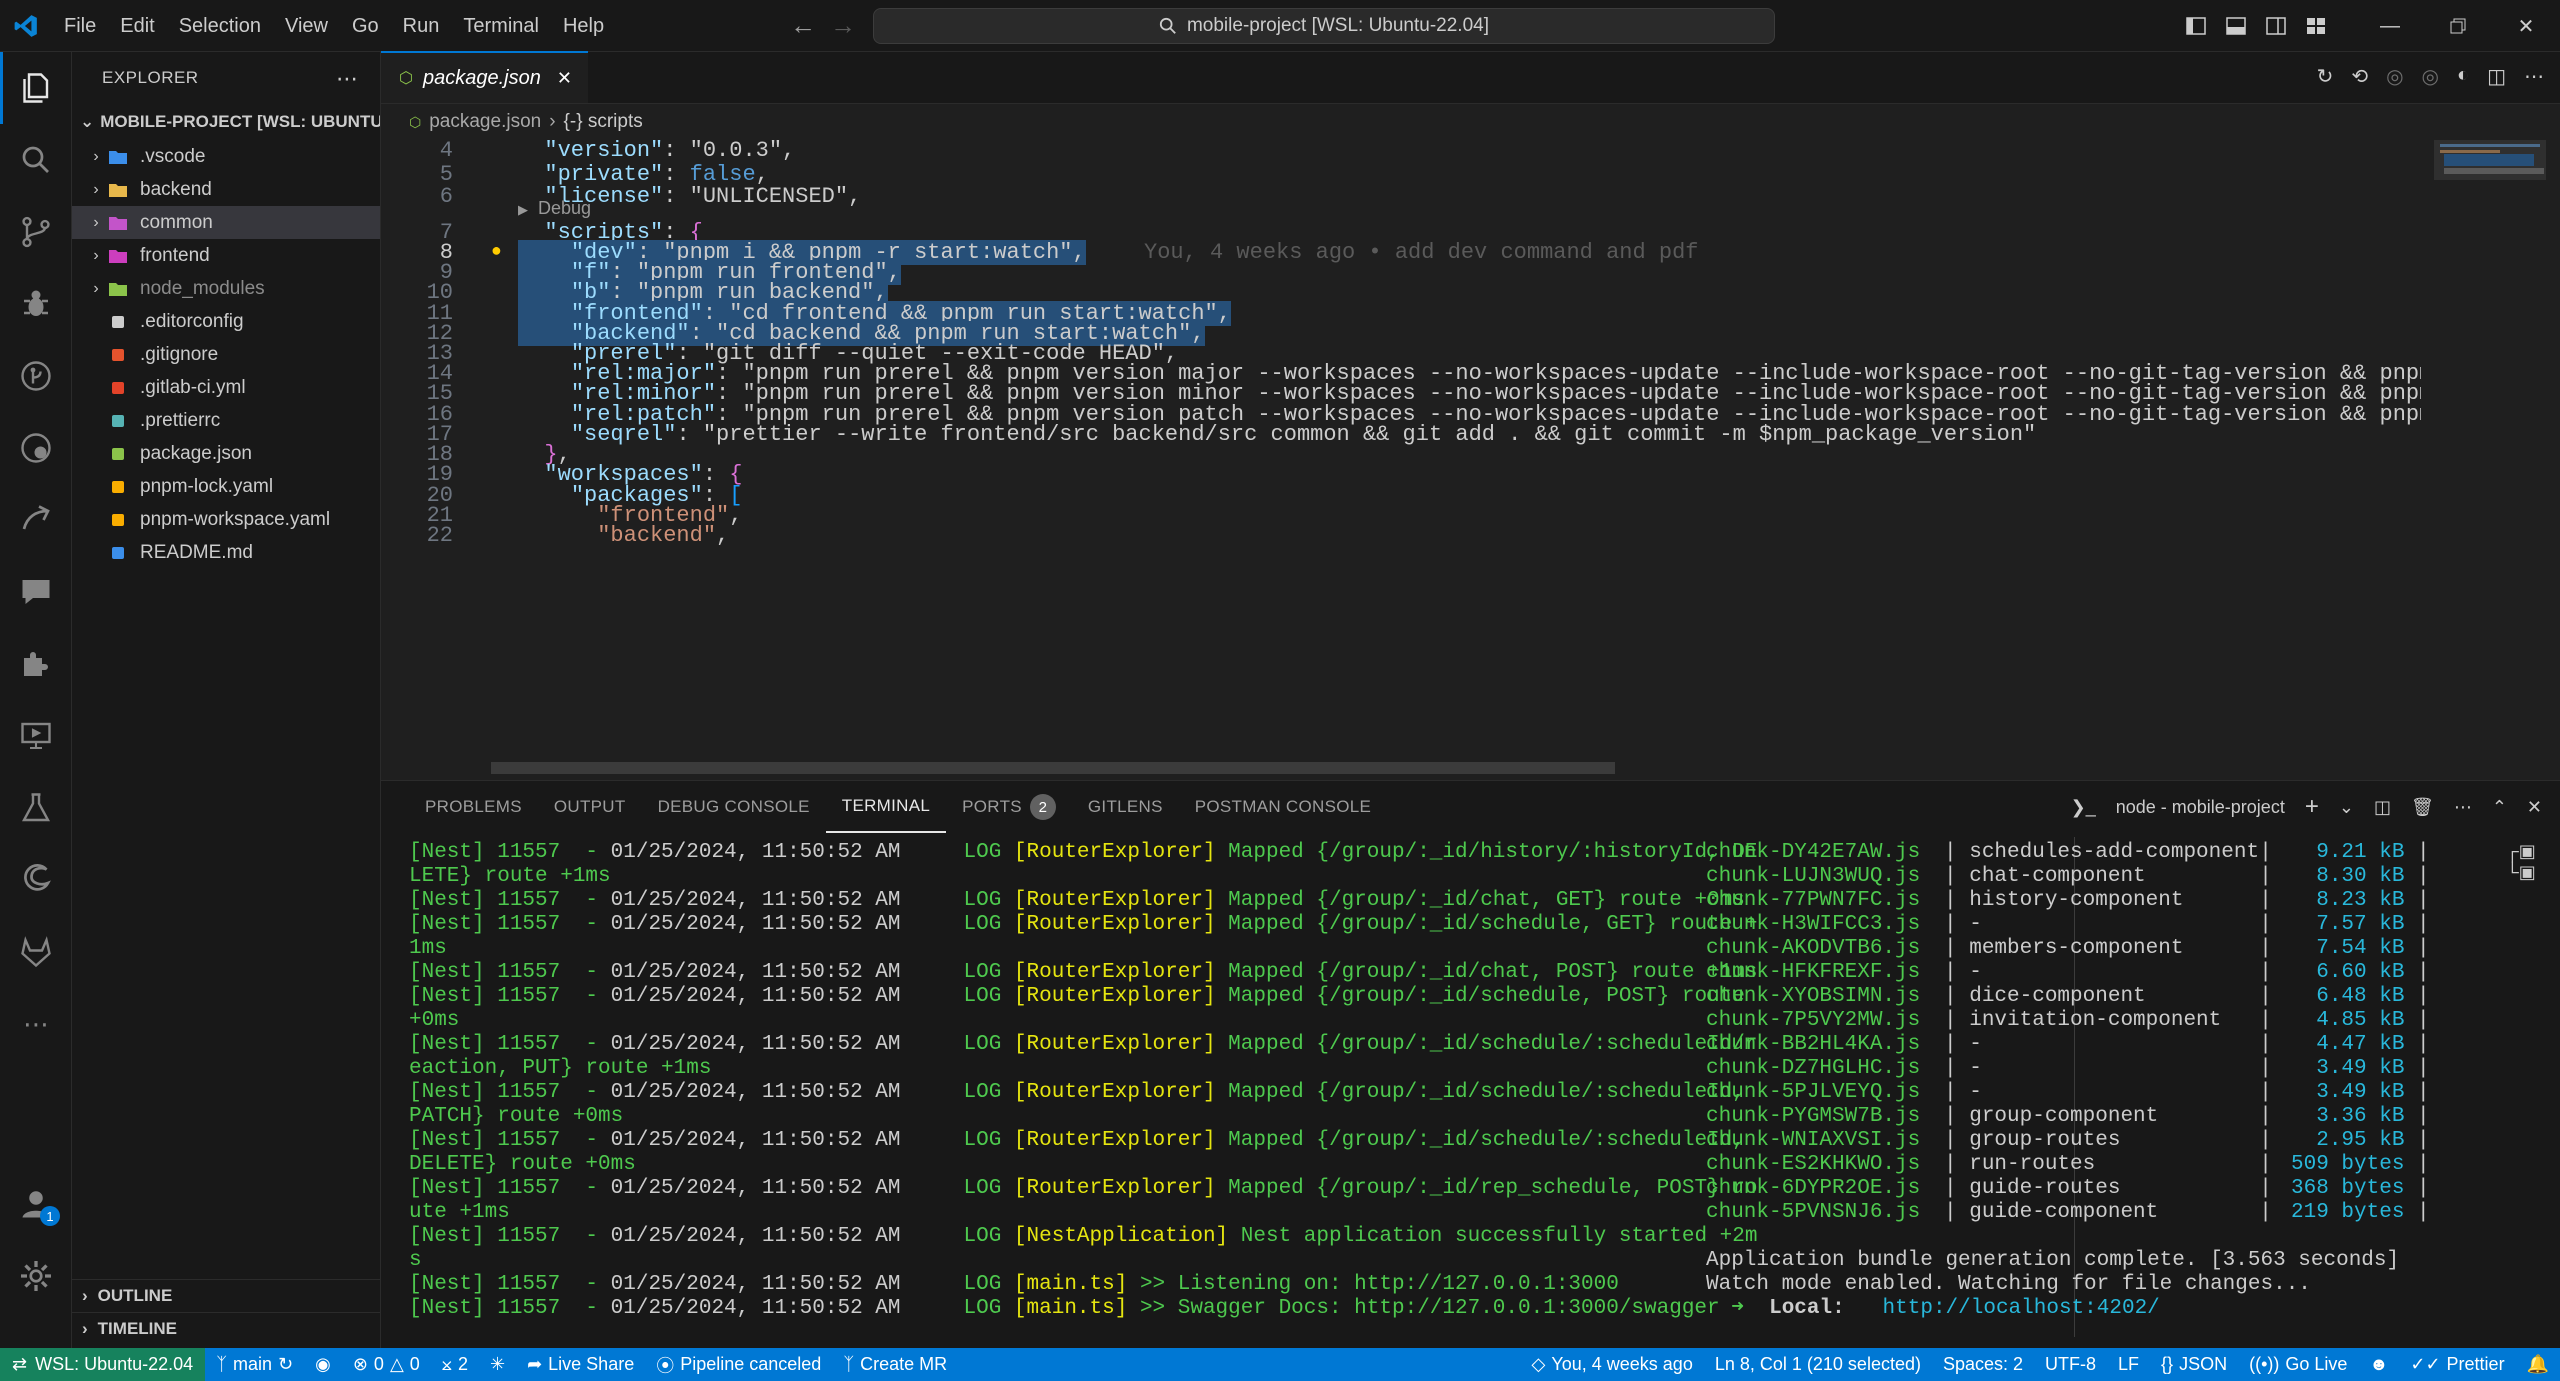  What do you see at coordinates (36, 1204) in the screenshot?
I see `accounts-icon: 1` at bounding box center [36, 1204].